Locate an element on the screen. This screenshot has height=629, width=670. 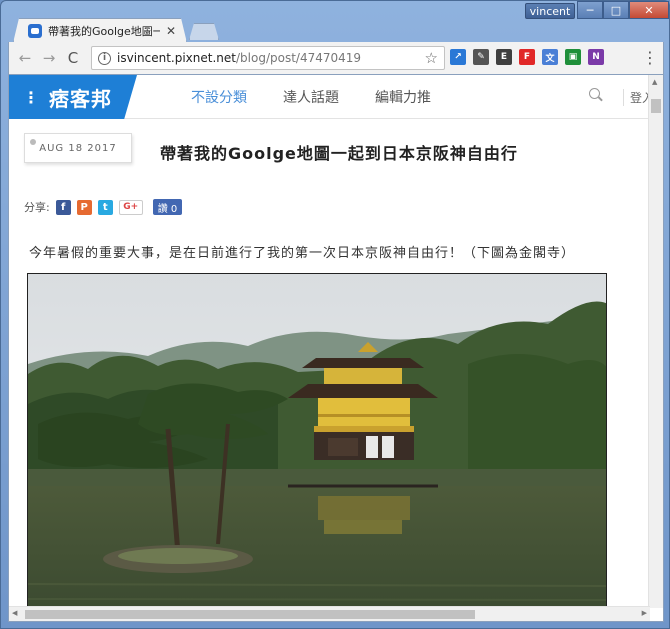
nav-item-uncategorized: 不設分類 is located at coordinates (219, 97).